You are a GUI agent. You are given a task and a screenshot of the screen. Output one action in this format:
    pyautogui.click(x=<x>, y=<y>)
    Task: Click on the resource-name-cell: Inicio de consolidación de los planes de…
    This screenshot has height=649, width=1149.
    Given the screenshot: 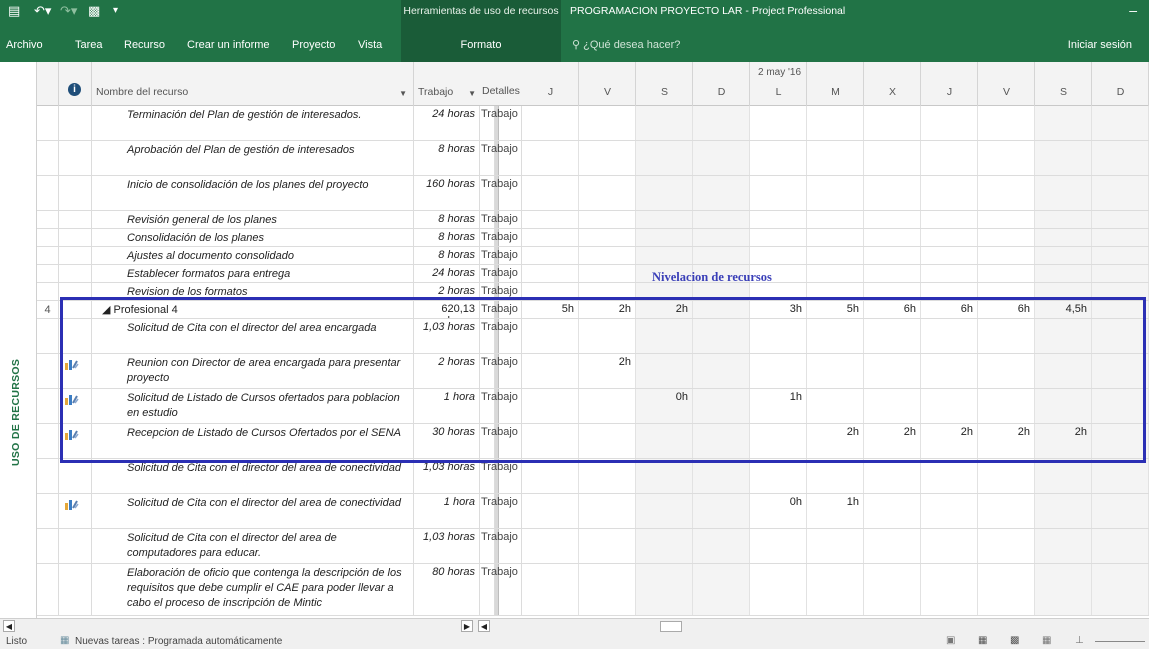 What is the action you would take?
    pyautogui.click(x=253, y=193)
    